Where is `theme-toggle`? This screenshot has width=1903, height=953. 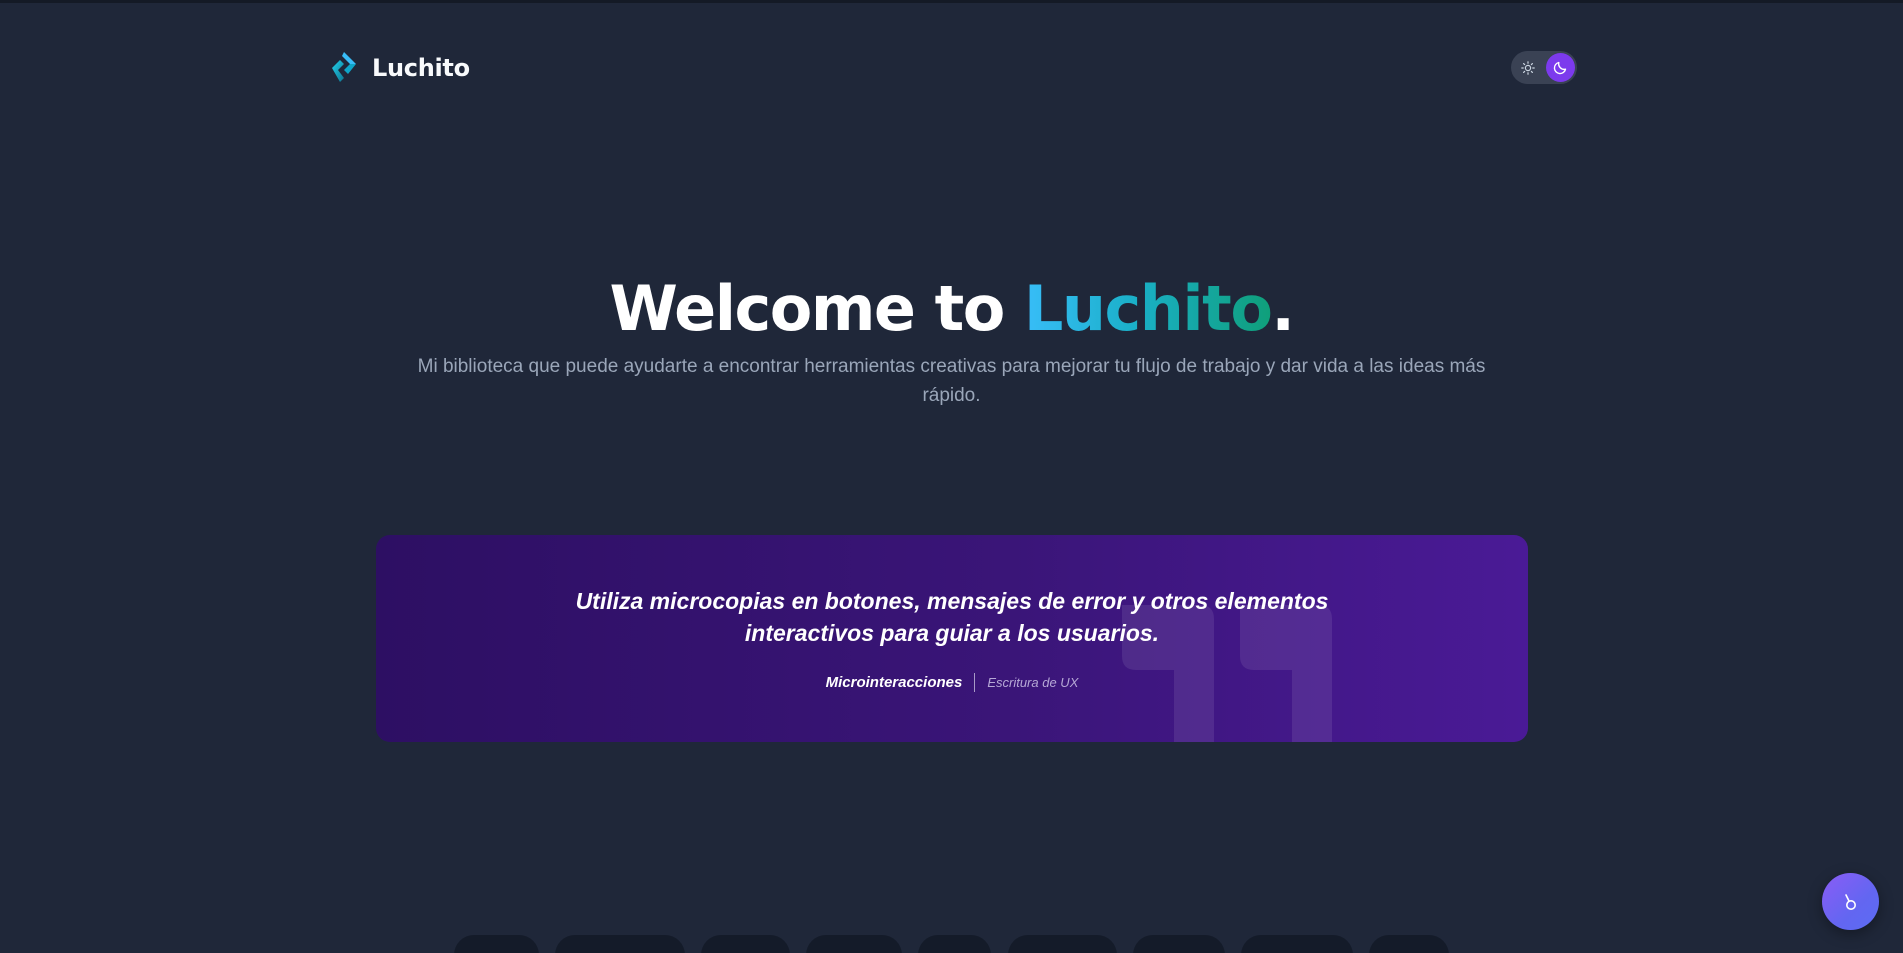
theme-toggle is located at coordinates (1544, 67).